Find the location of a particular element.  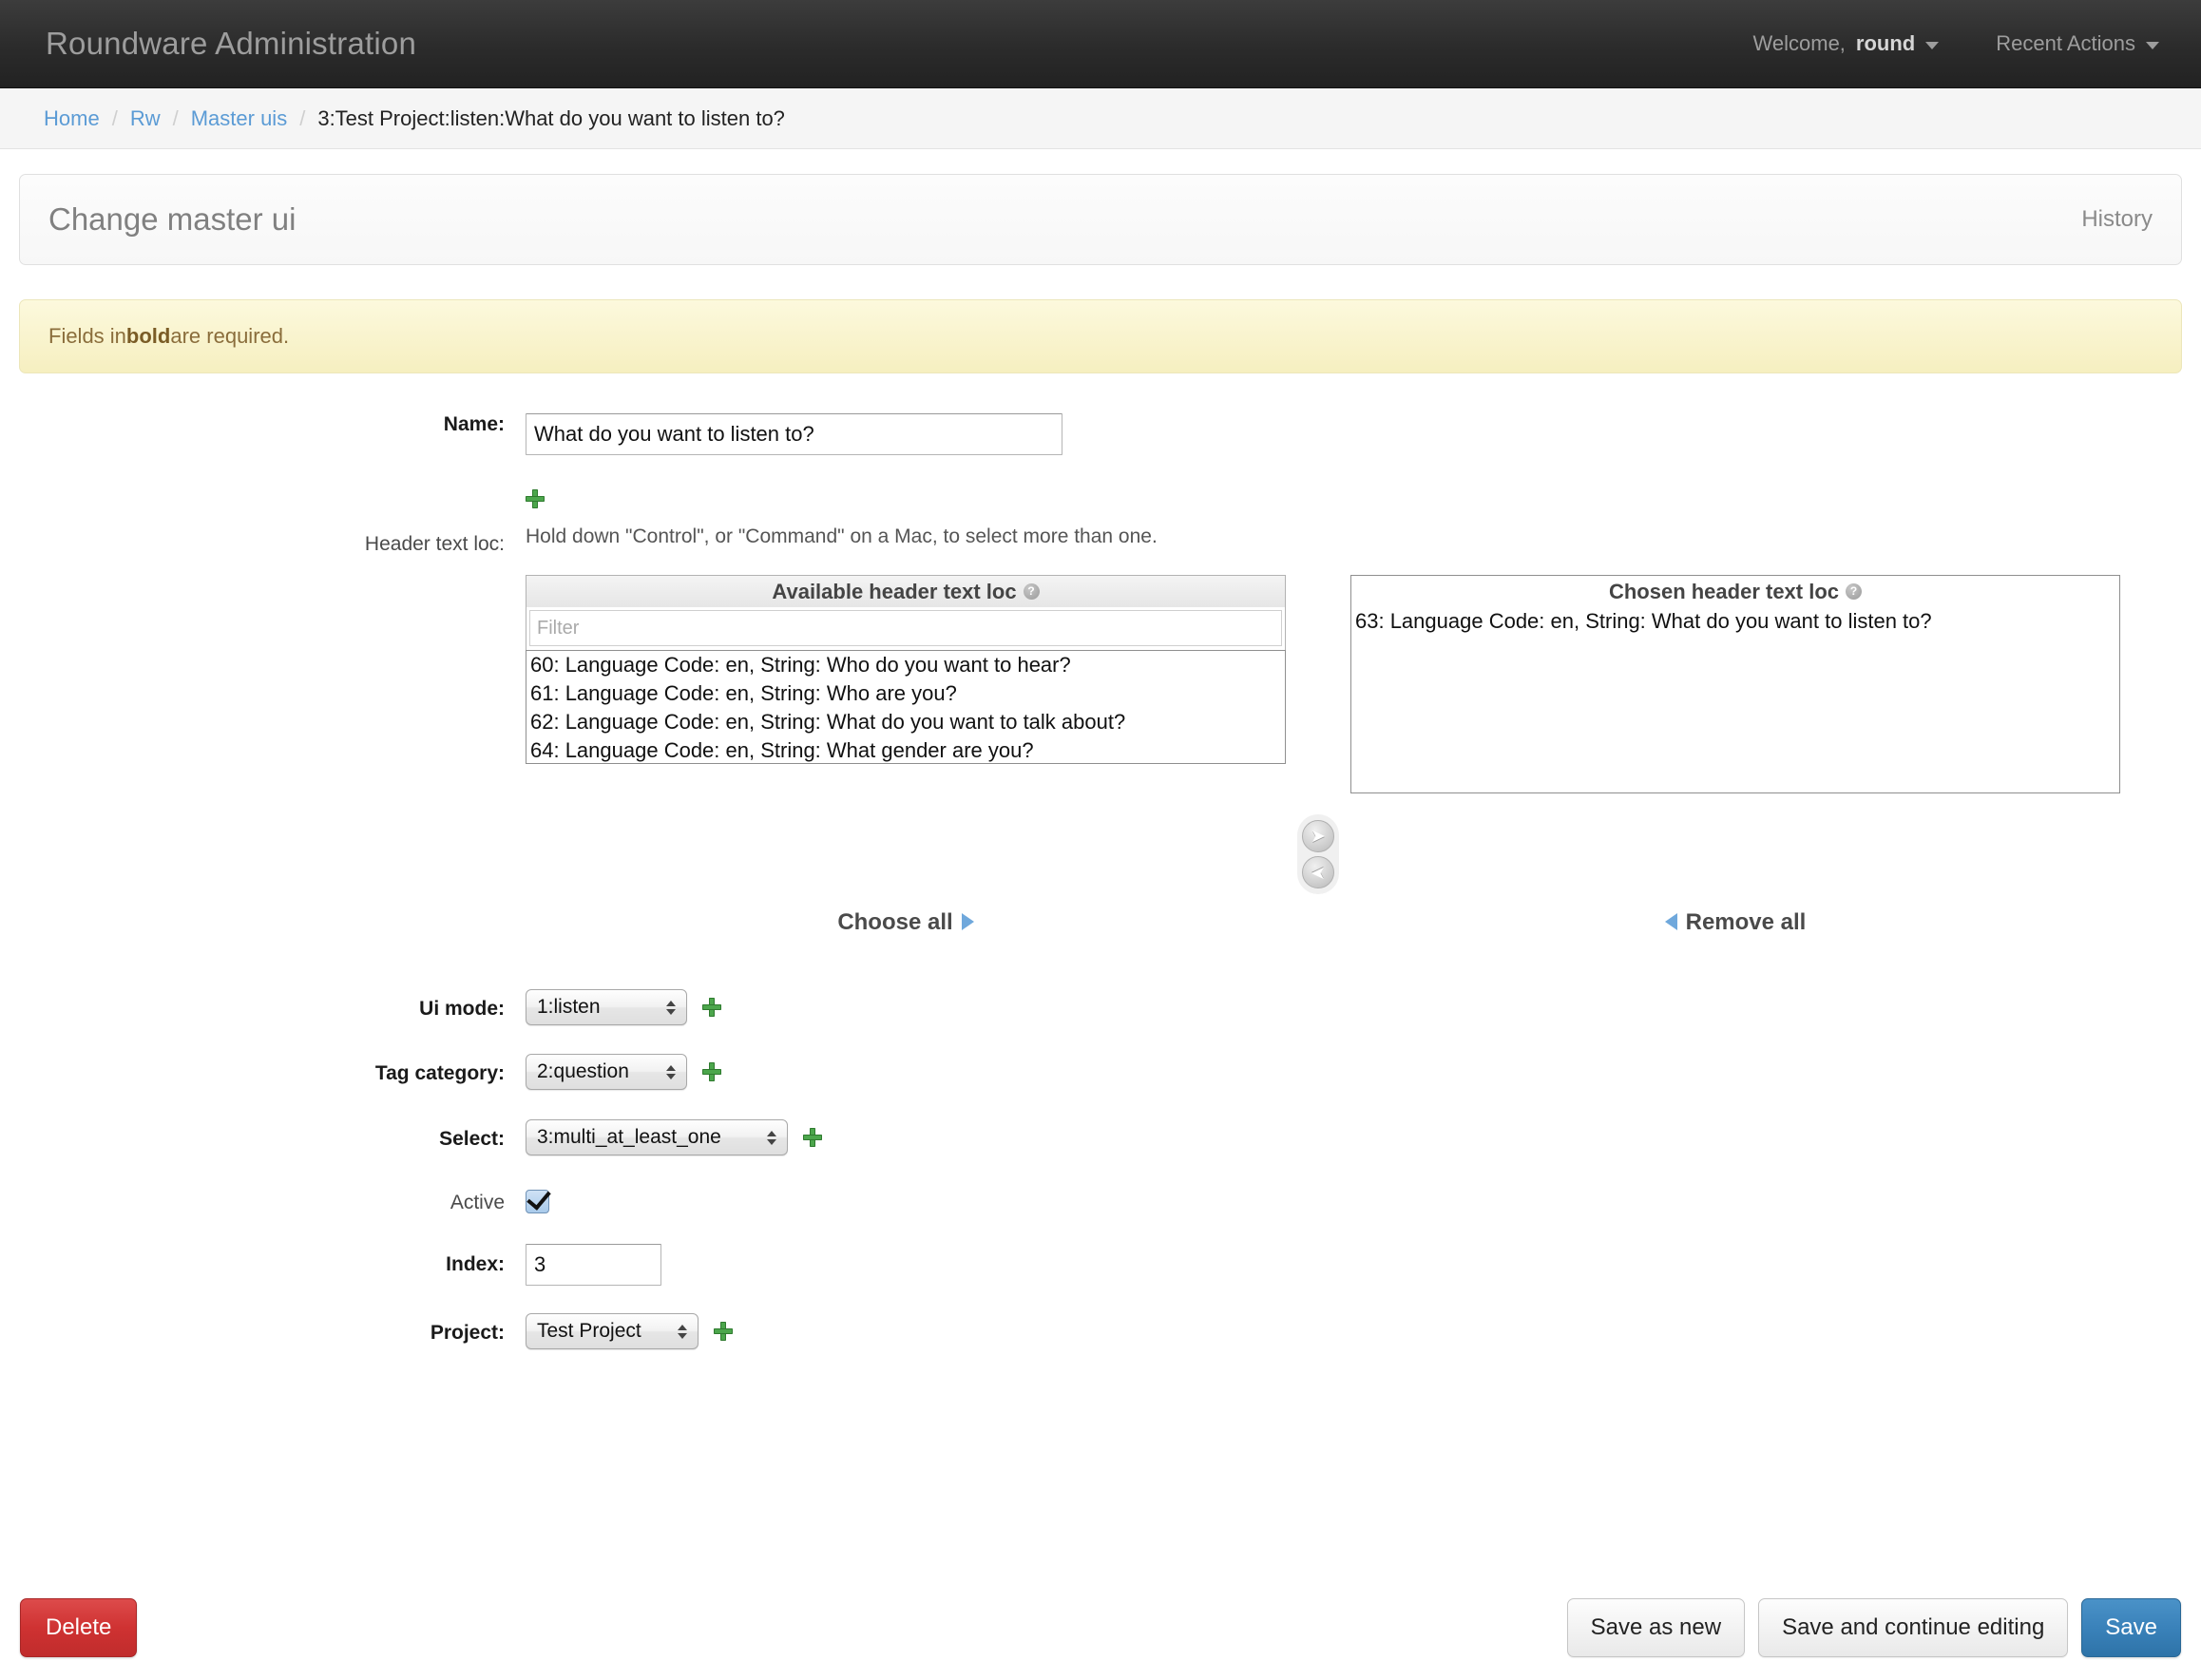

select-label: Select: is located at coordinates (472, 1139).